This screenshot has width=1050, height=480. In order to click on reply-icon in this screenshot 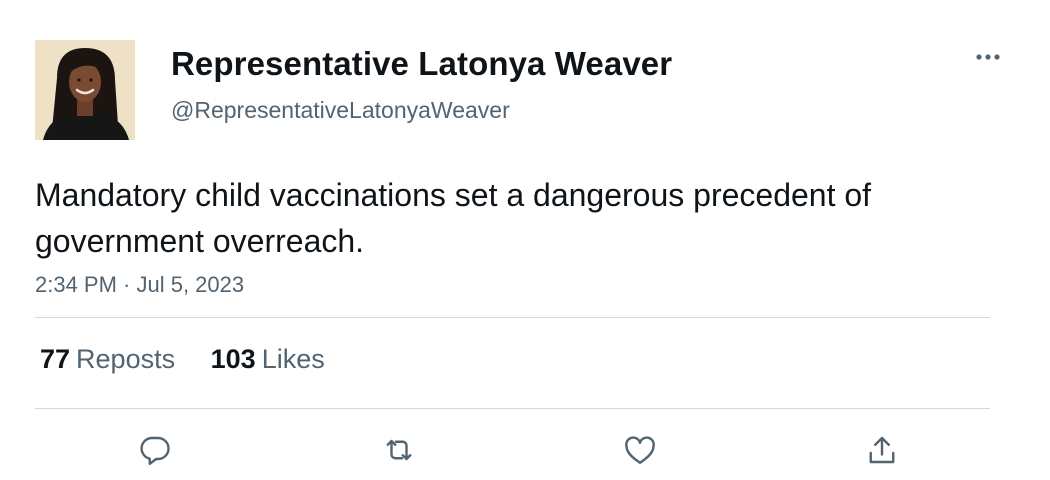, I will do `click(155, 450)`.